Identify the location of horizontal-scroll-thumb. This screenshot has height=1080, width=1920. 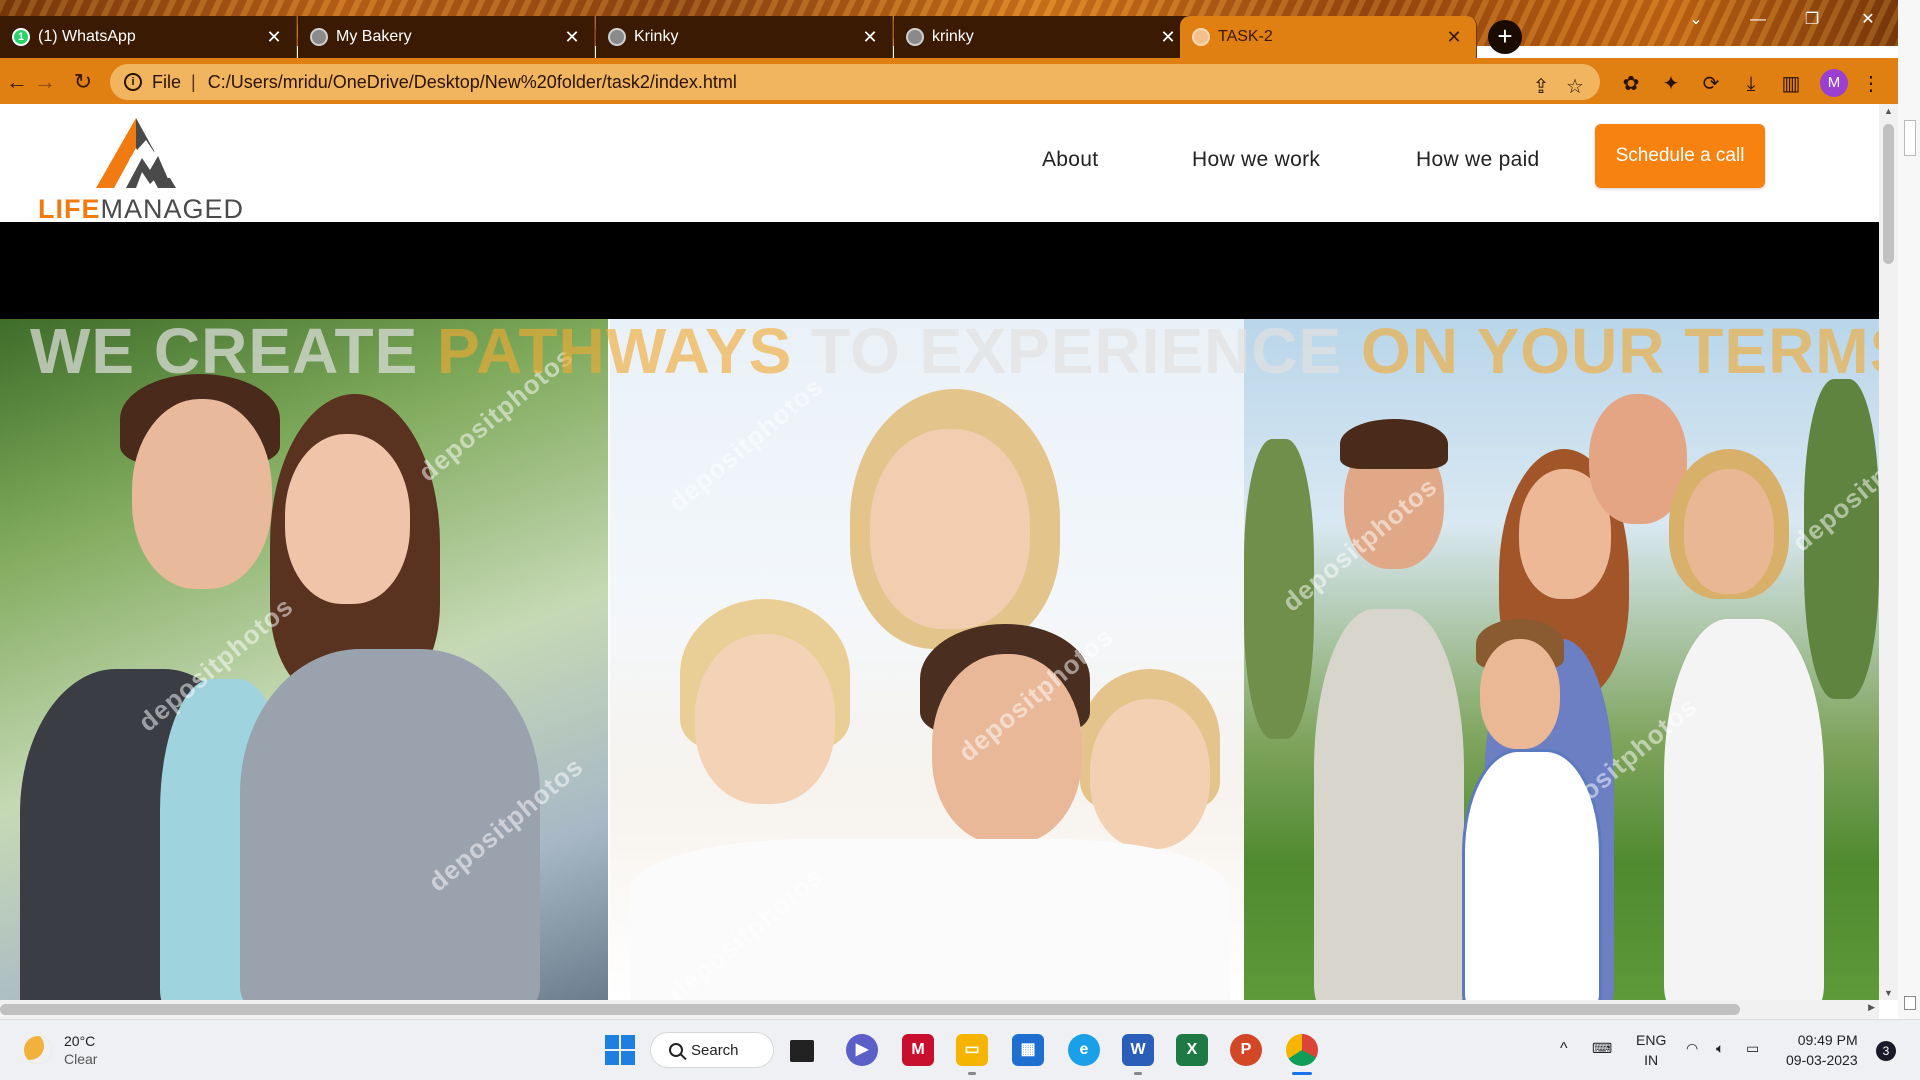
(870, 1009).